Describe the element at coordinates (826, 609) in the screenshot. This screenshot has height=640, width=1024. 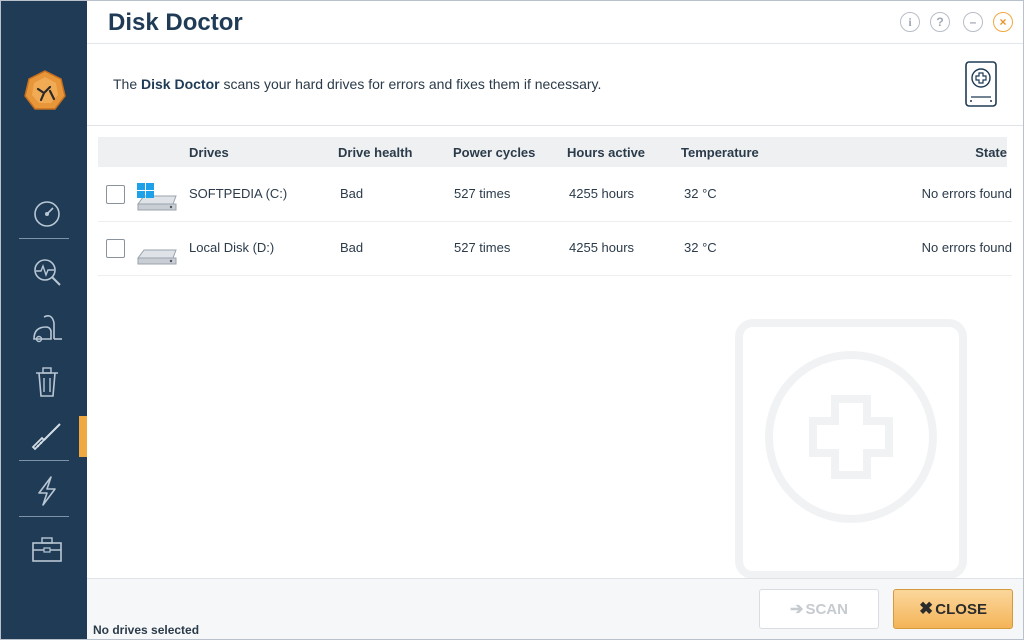
I see `scan-label: SCAN` at that location.